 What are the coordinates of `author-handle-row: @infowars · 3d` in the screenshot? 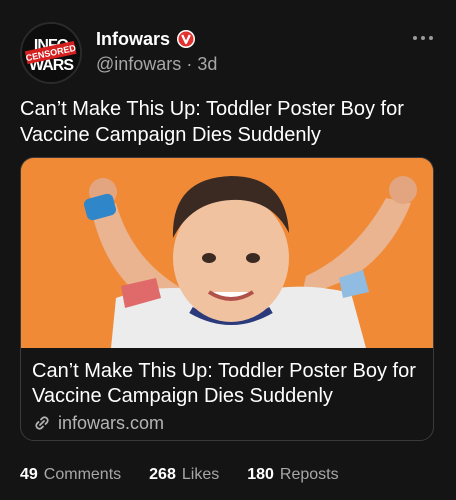 It's located at (156, 64).